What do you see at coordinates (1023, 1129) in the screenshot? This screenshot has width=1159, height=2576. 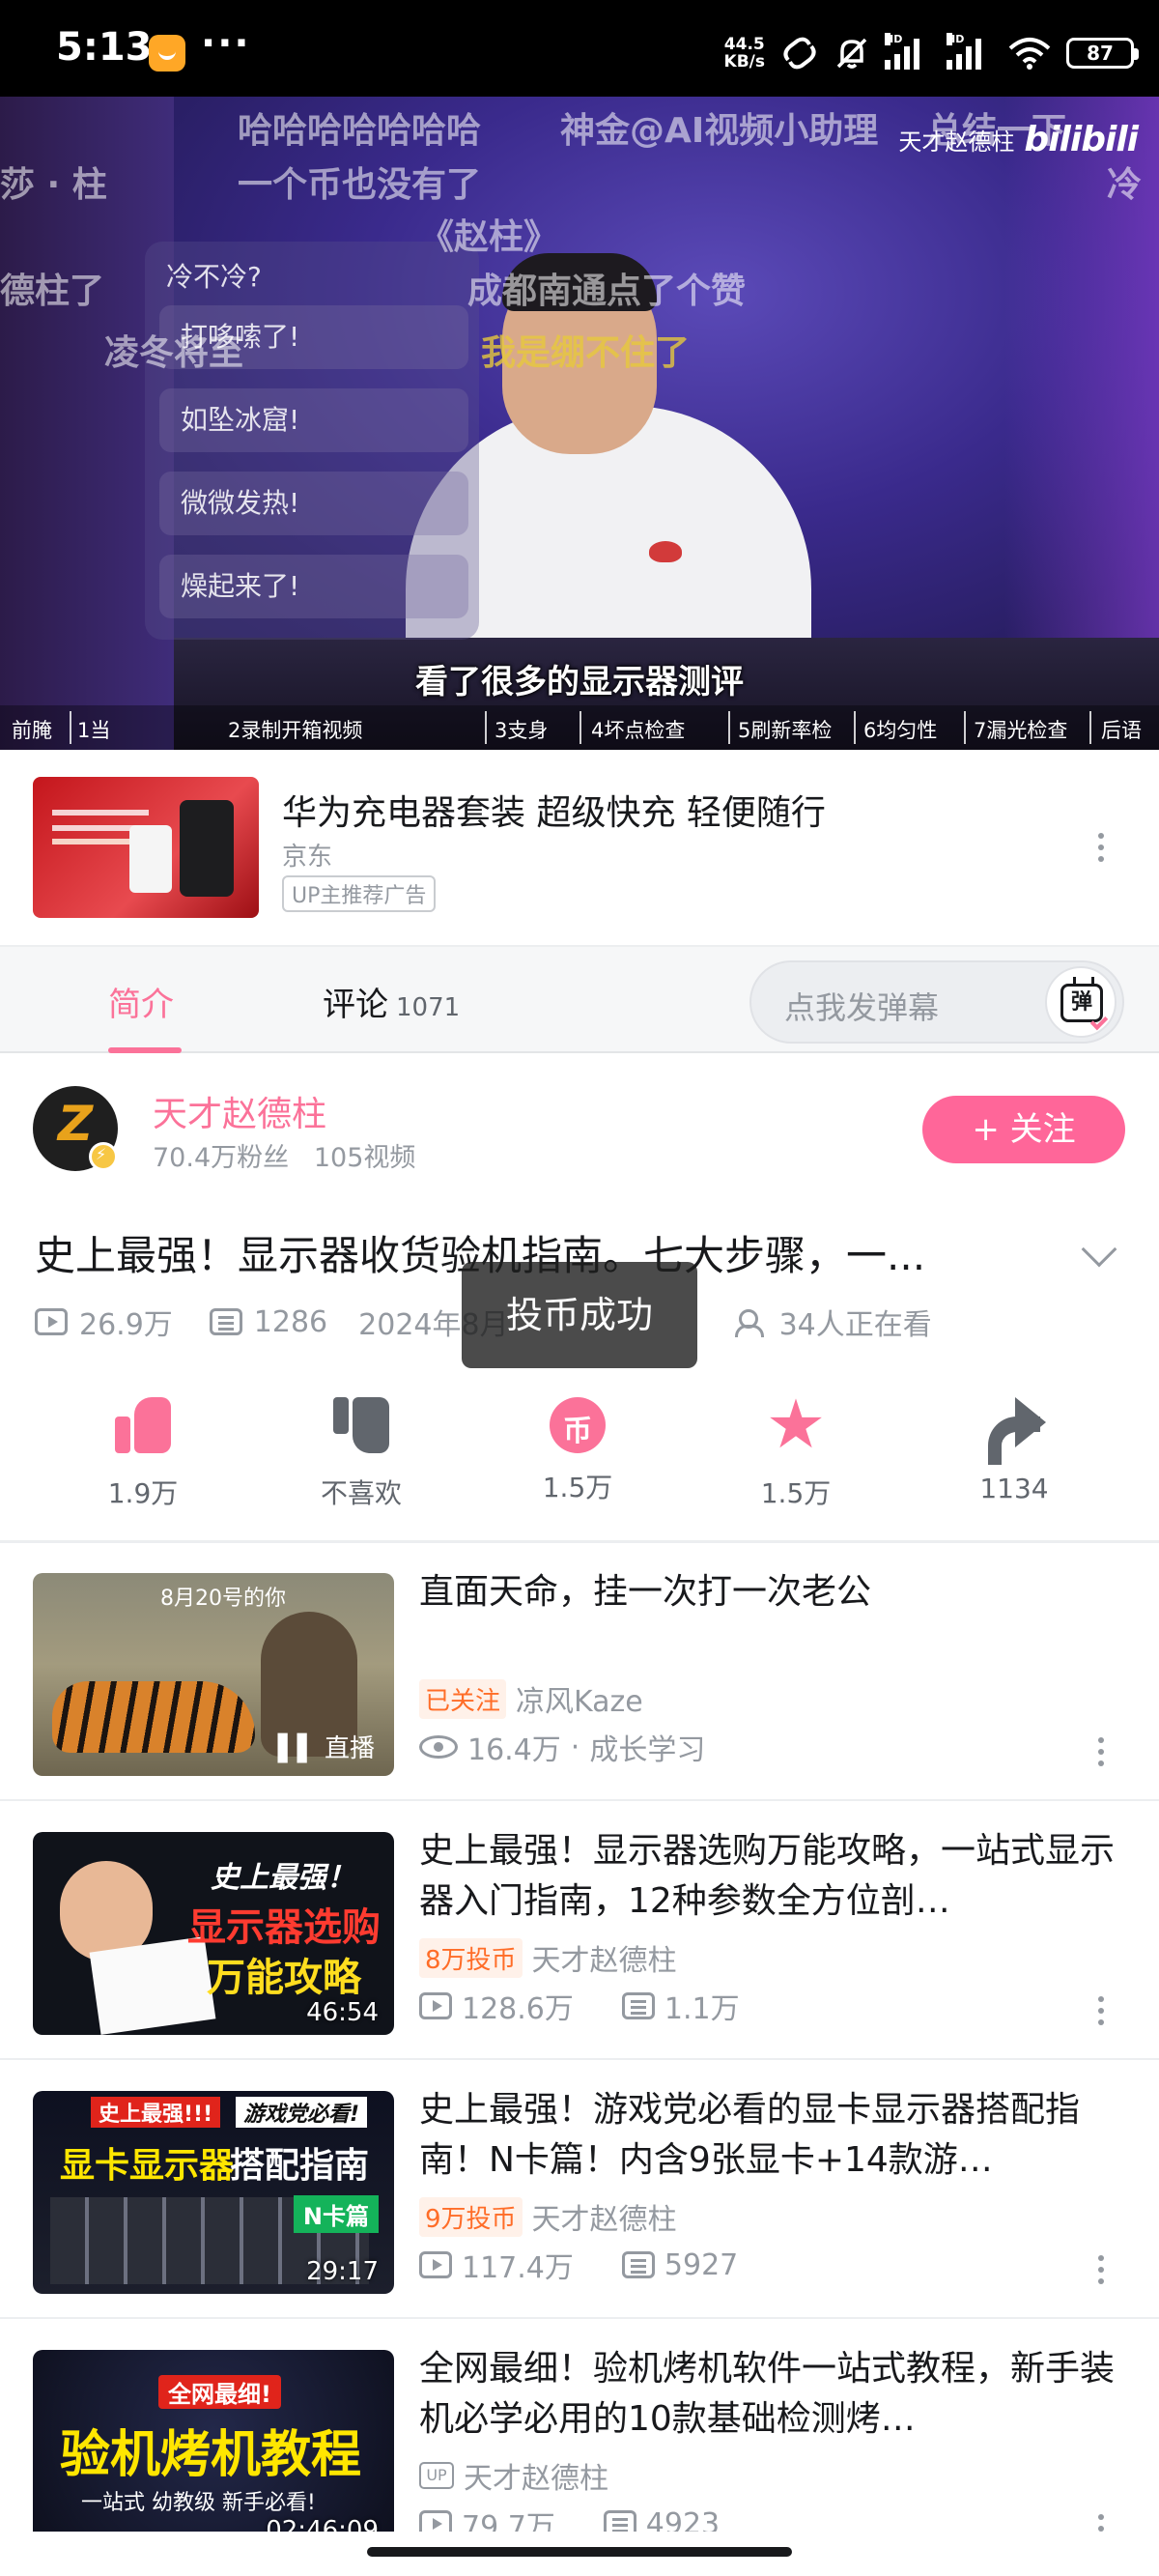 I see `follow-button: + 关注` at bounding box center [1023, 1129].